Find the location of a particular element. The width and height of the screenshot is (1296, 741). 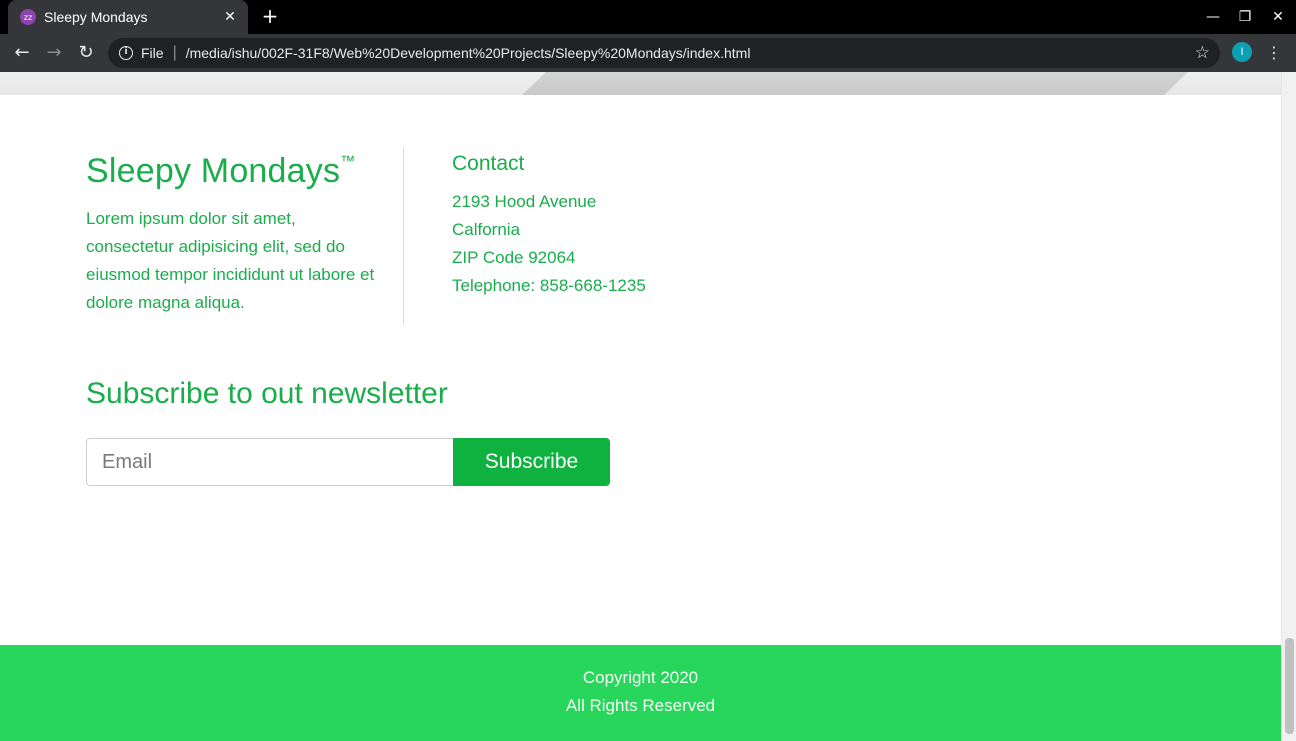

new-tab-button: + is located at coordinates (270, 17).